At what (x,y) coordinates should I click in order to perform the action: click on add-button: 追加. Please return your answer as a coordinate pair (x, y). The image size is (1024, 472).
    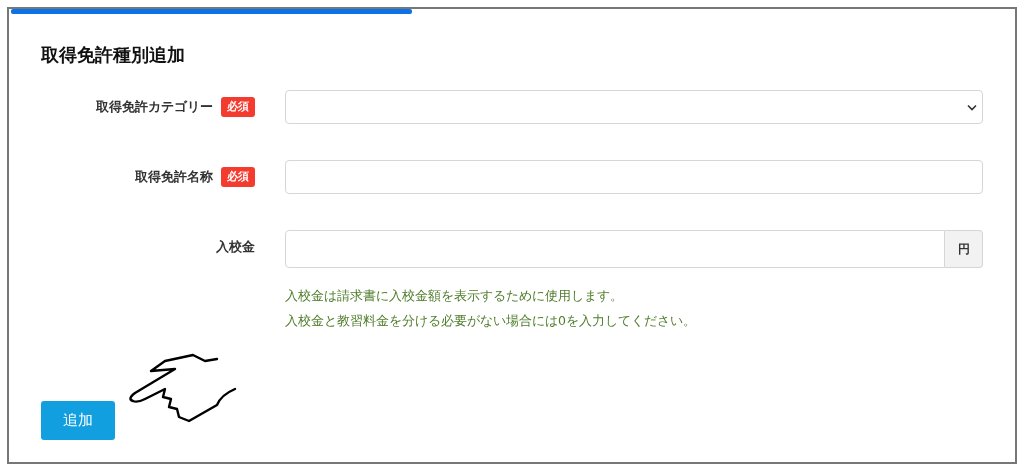
    Looking at the image, I should click on (78, 420).